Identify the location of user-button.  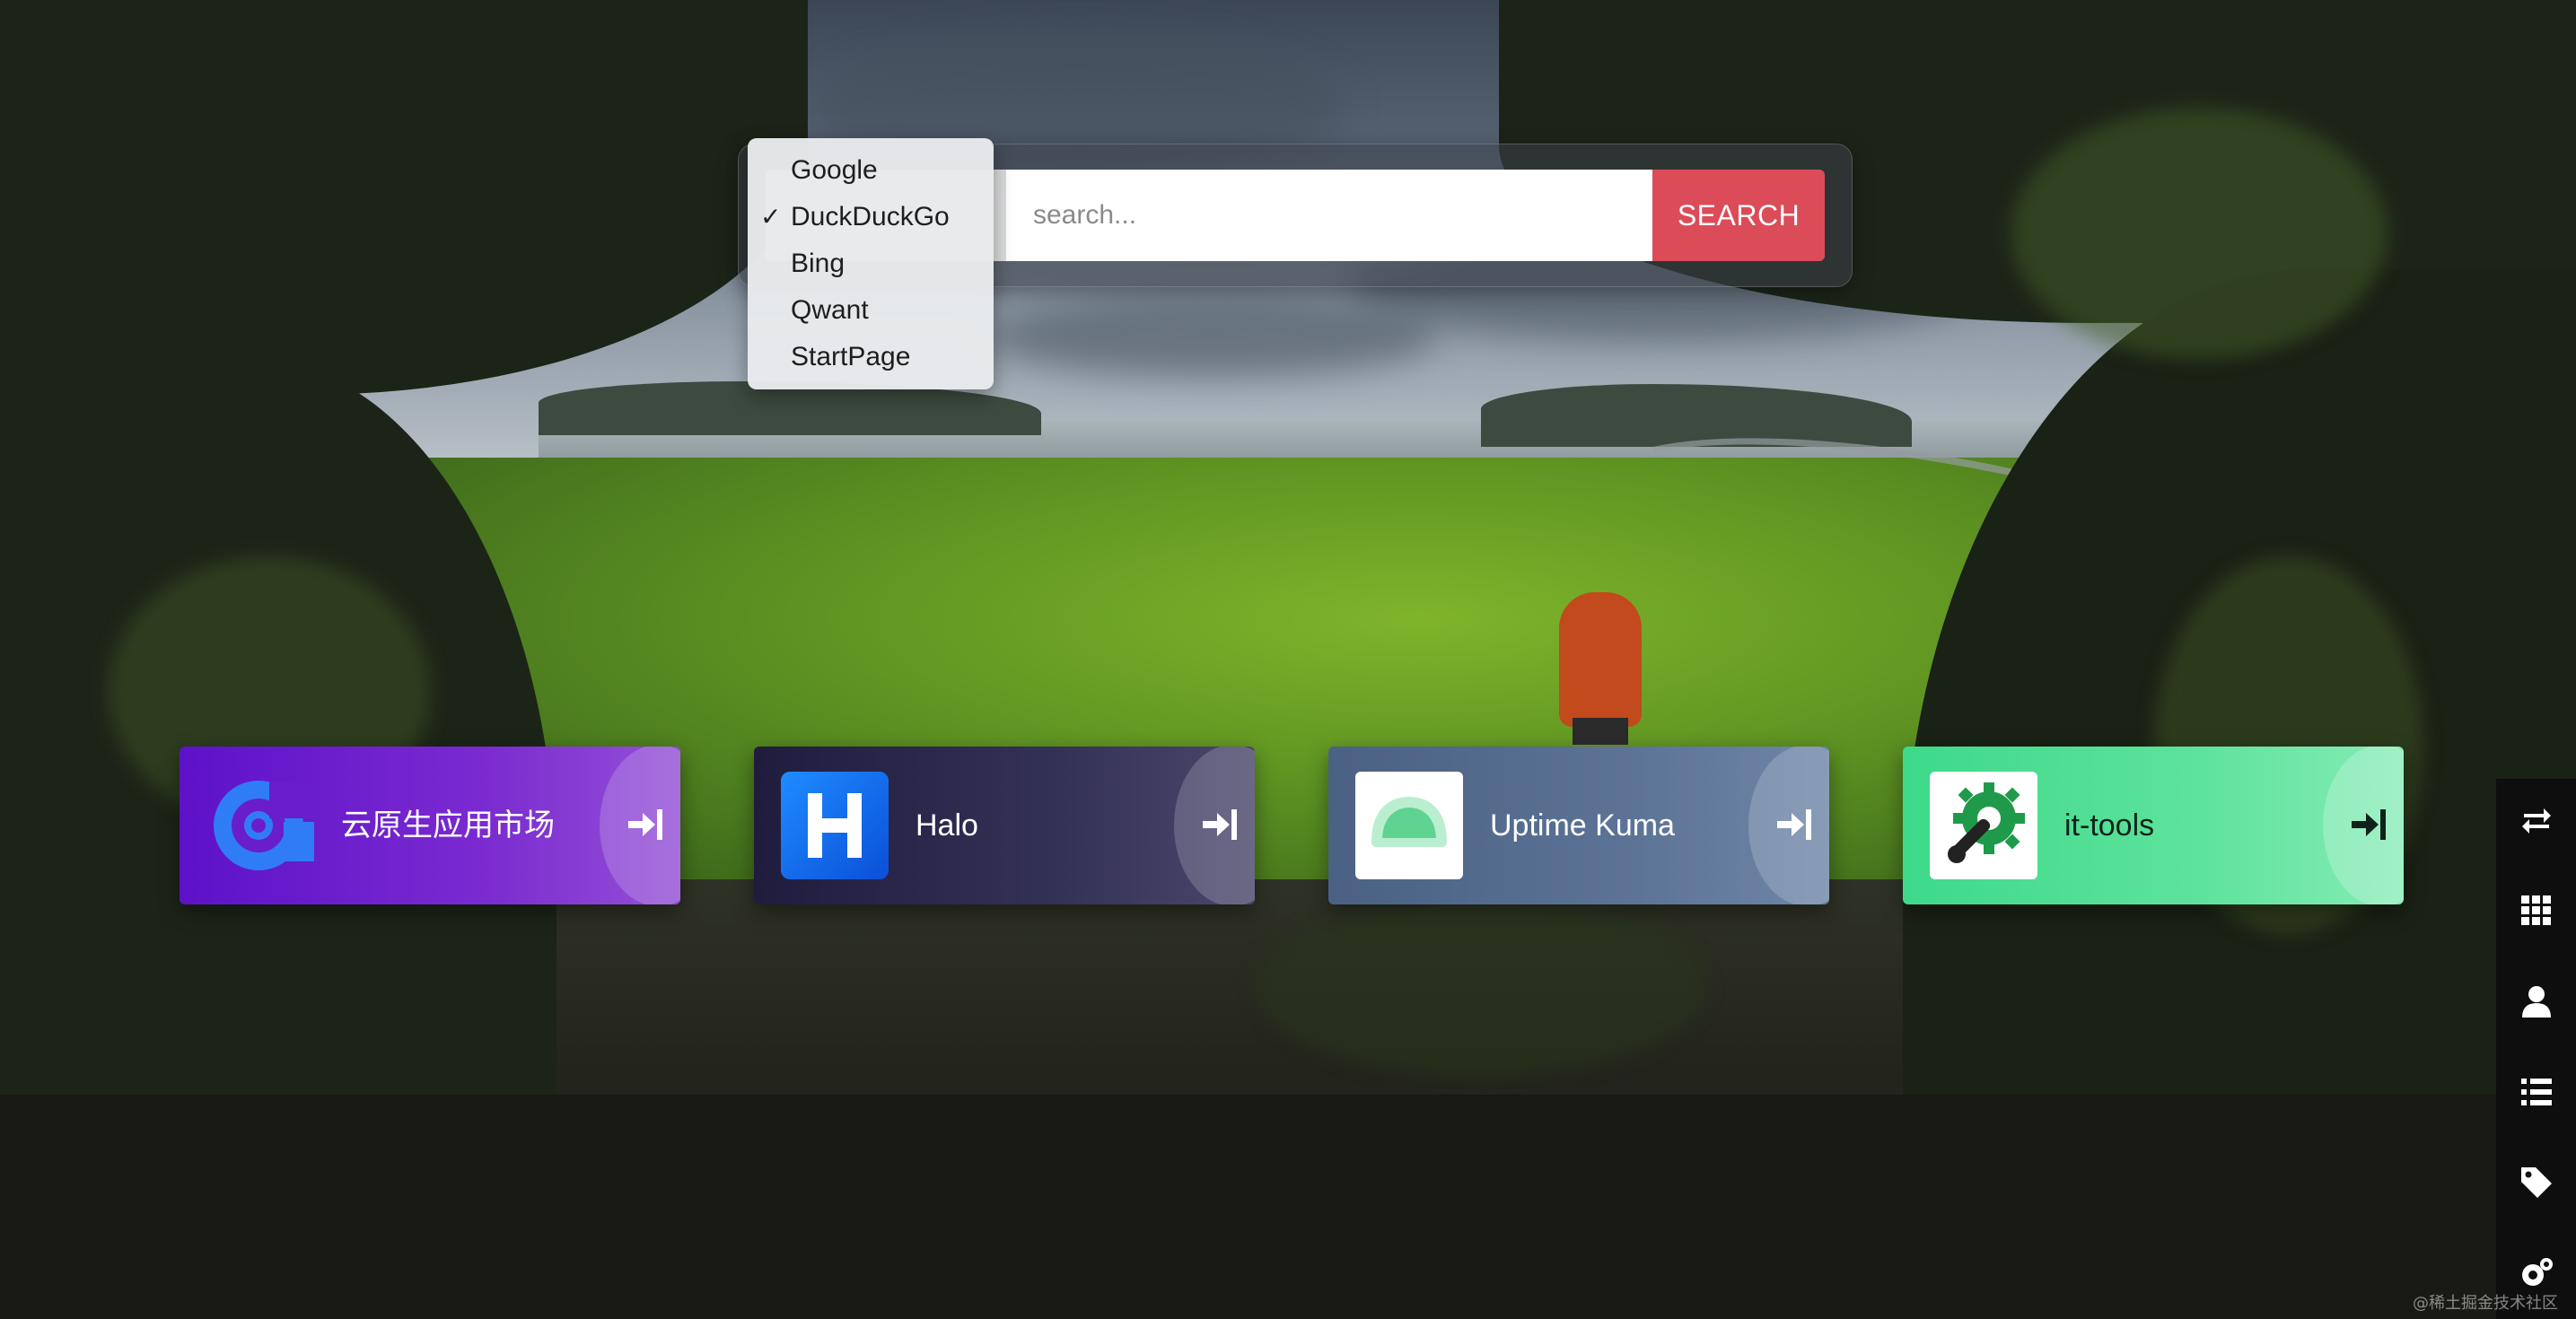
(2536, 1005).